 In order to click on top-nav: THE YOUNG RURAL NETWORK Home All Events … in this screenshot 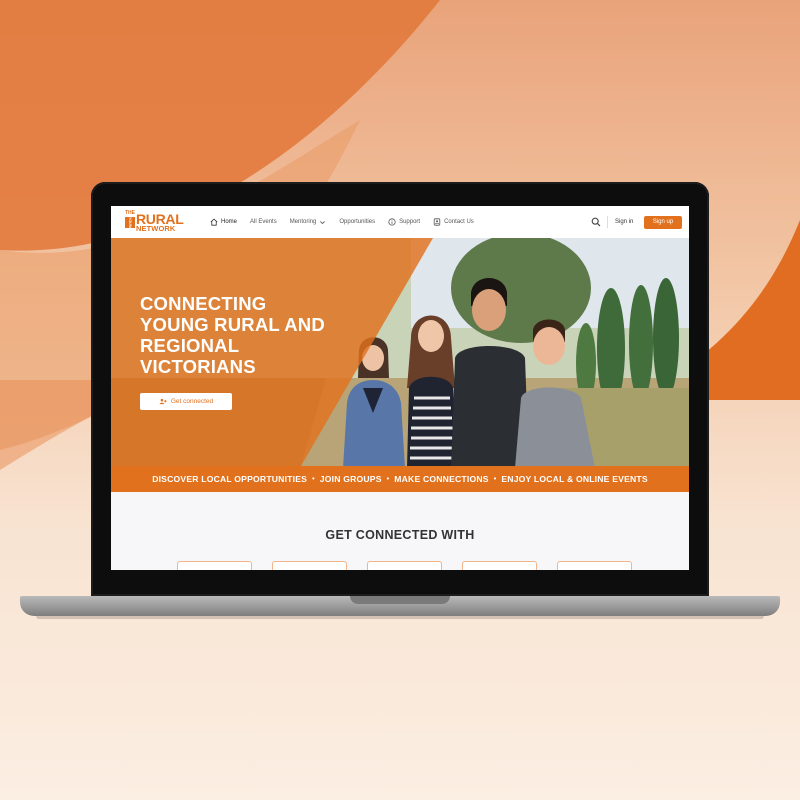, I will do `click(400, 222)`.